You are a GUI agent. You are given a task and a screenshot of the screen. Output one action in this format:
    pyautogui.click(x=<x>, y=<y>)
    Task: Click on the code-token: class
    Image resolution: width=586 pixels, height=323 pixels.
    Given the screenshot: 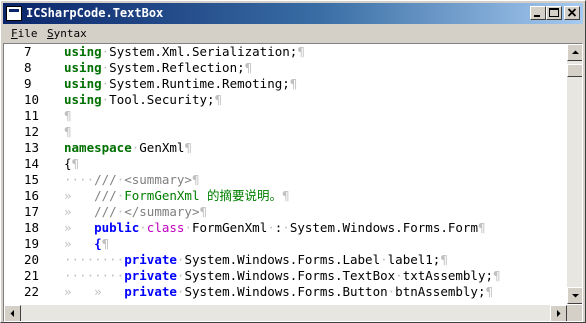 What is the action you would take?
    pyautogui.click(x=165, y=227)
    